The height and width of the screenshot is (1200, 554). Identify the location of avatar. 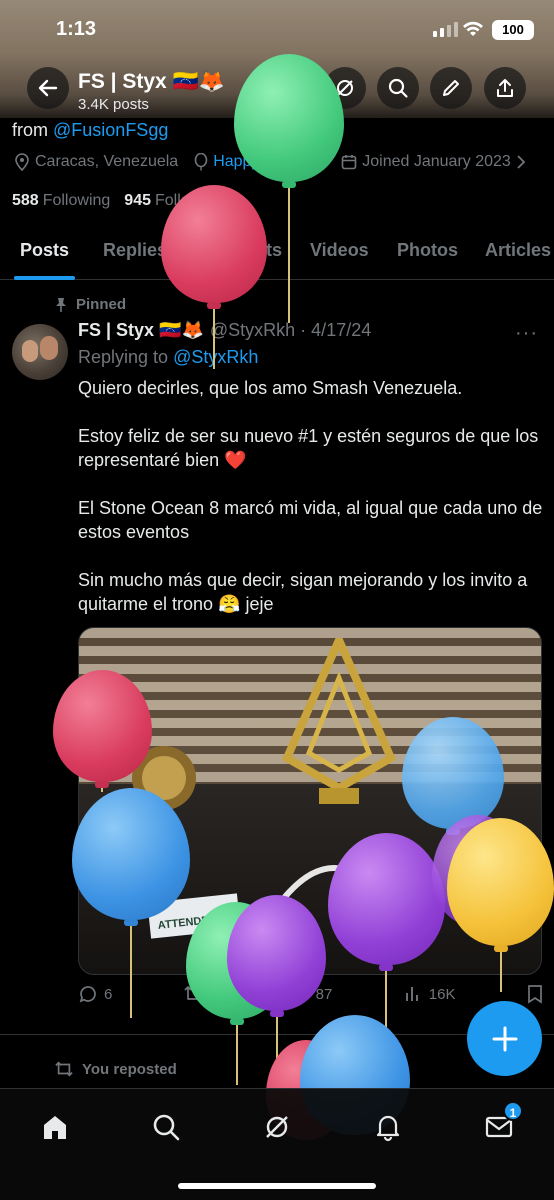
(40, 352).